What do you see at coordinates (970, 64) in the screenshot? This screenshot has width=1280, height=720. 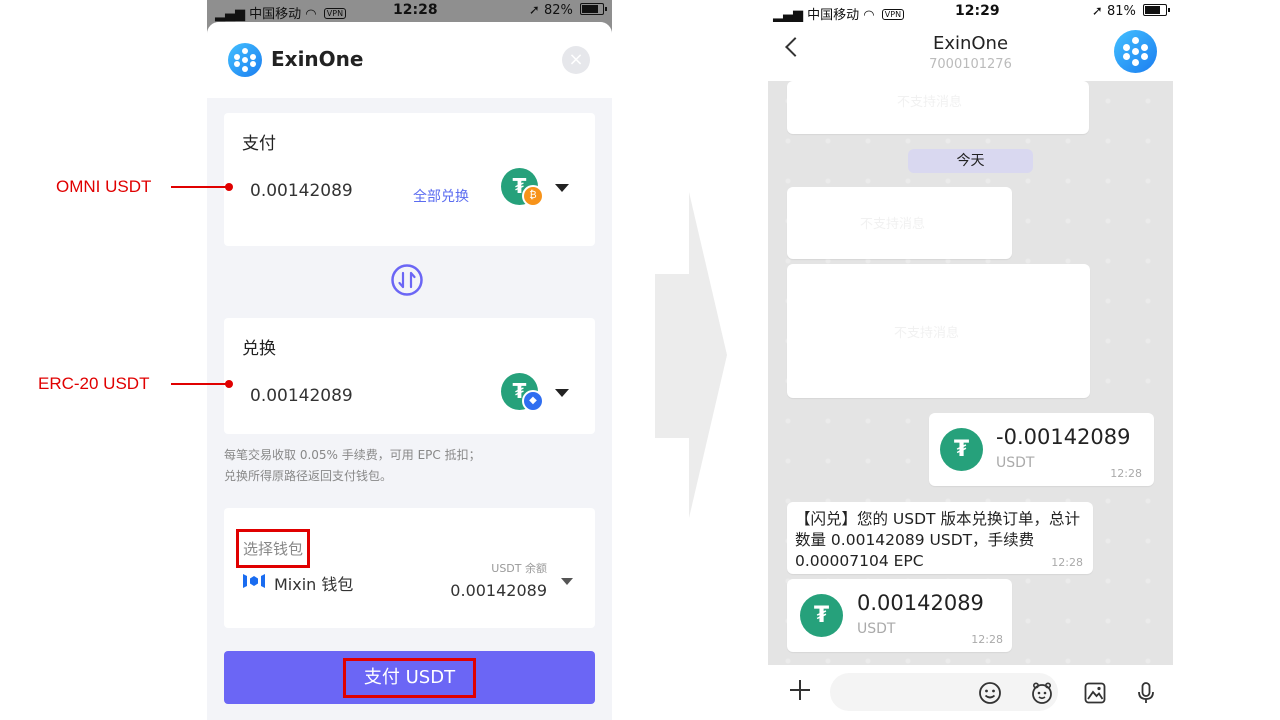 I see `chat-id: 7000101276` at bounding box center [970, 64].